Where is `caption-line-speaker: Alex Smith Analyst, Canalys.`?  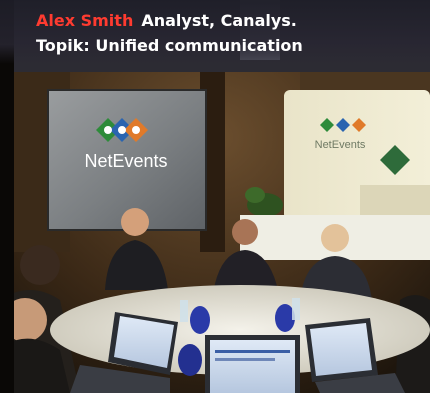
caption-line-speaker: Alex Smith Analyst, Canalys. is located at coordinates (166, 20).